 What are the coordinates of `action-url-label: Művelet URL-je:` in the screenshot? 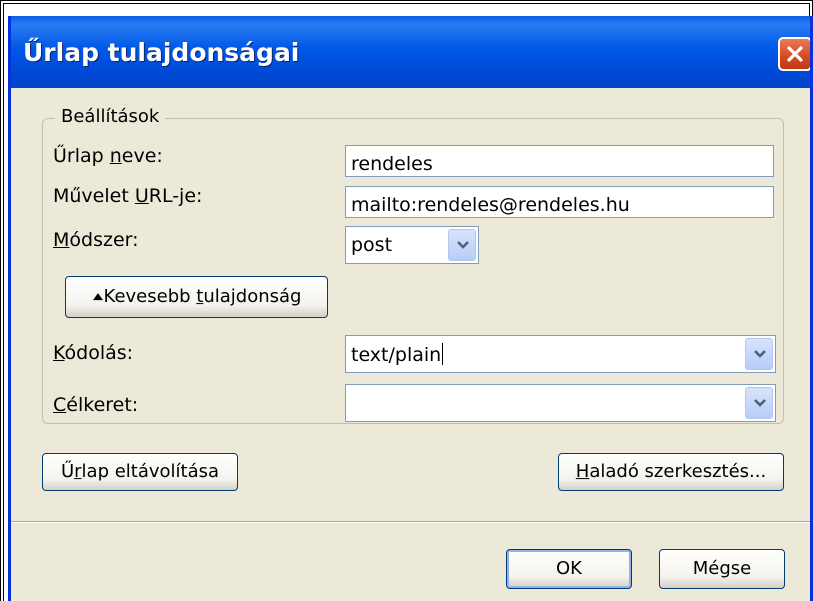 It's located at (128, 196).